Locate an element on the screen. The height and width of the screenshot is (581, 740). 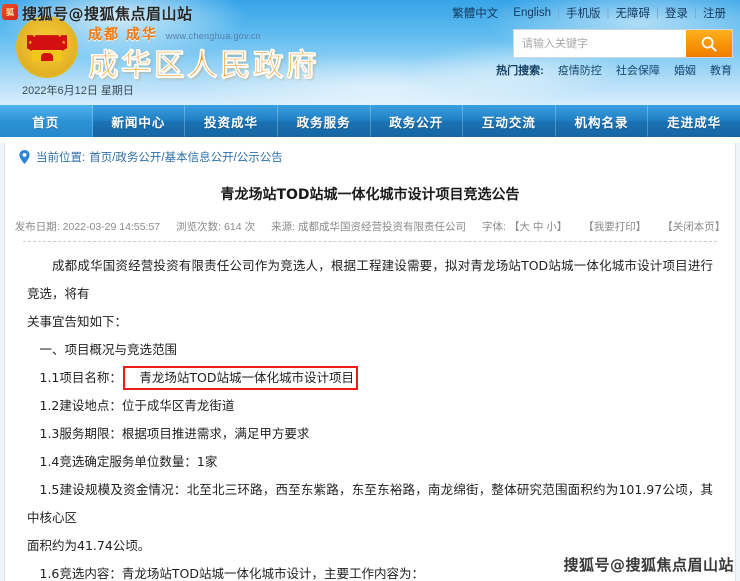
nav-label: 机构名录 is located at coordinates (601, 122).